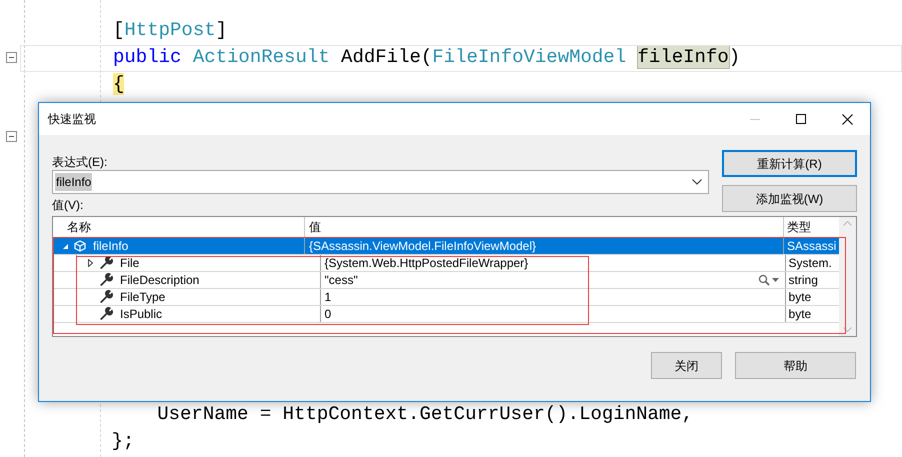 The width and height of the screenshot is (902, 457). What do you see at coordinates (422, 246) in the screenshot?
I see `value-cell-text: {SAssassin.ViewModel.FileInfoViewModel}` at bounding box center [422, 246].